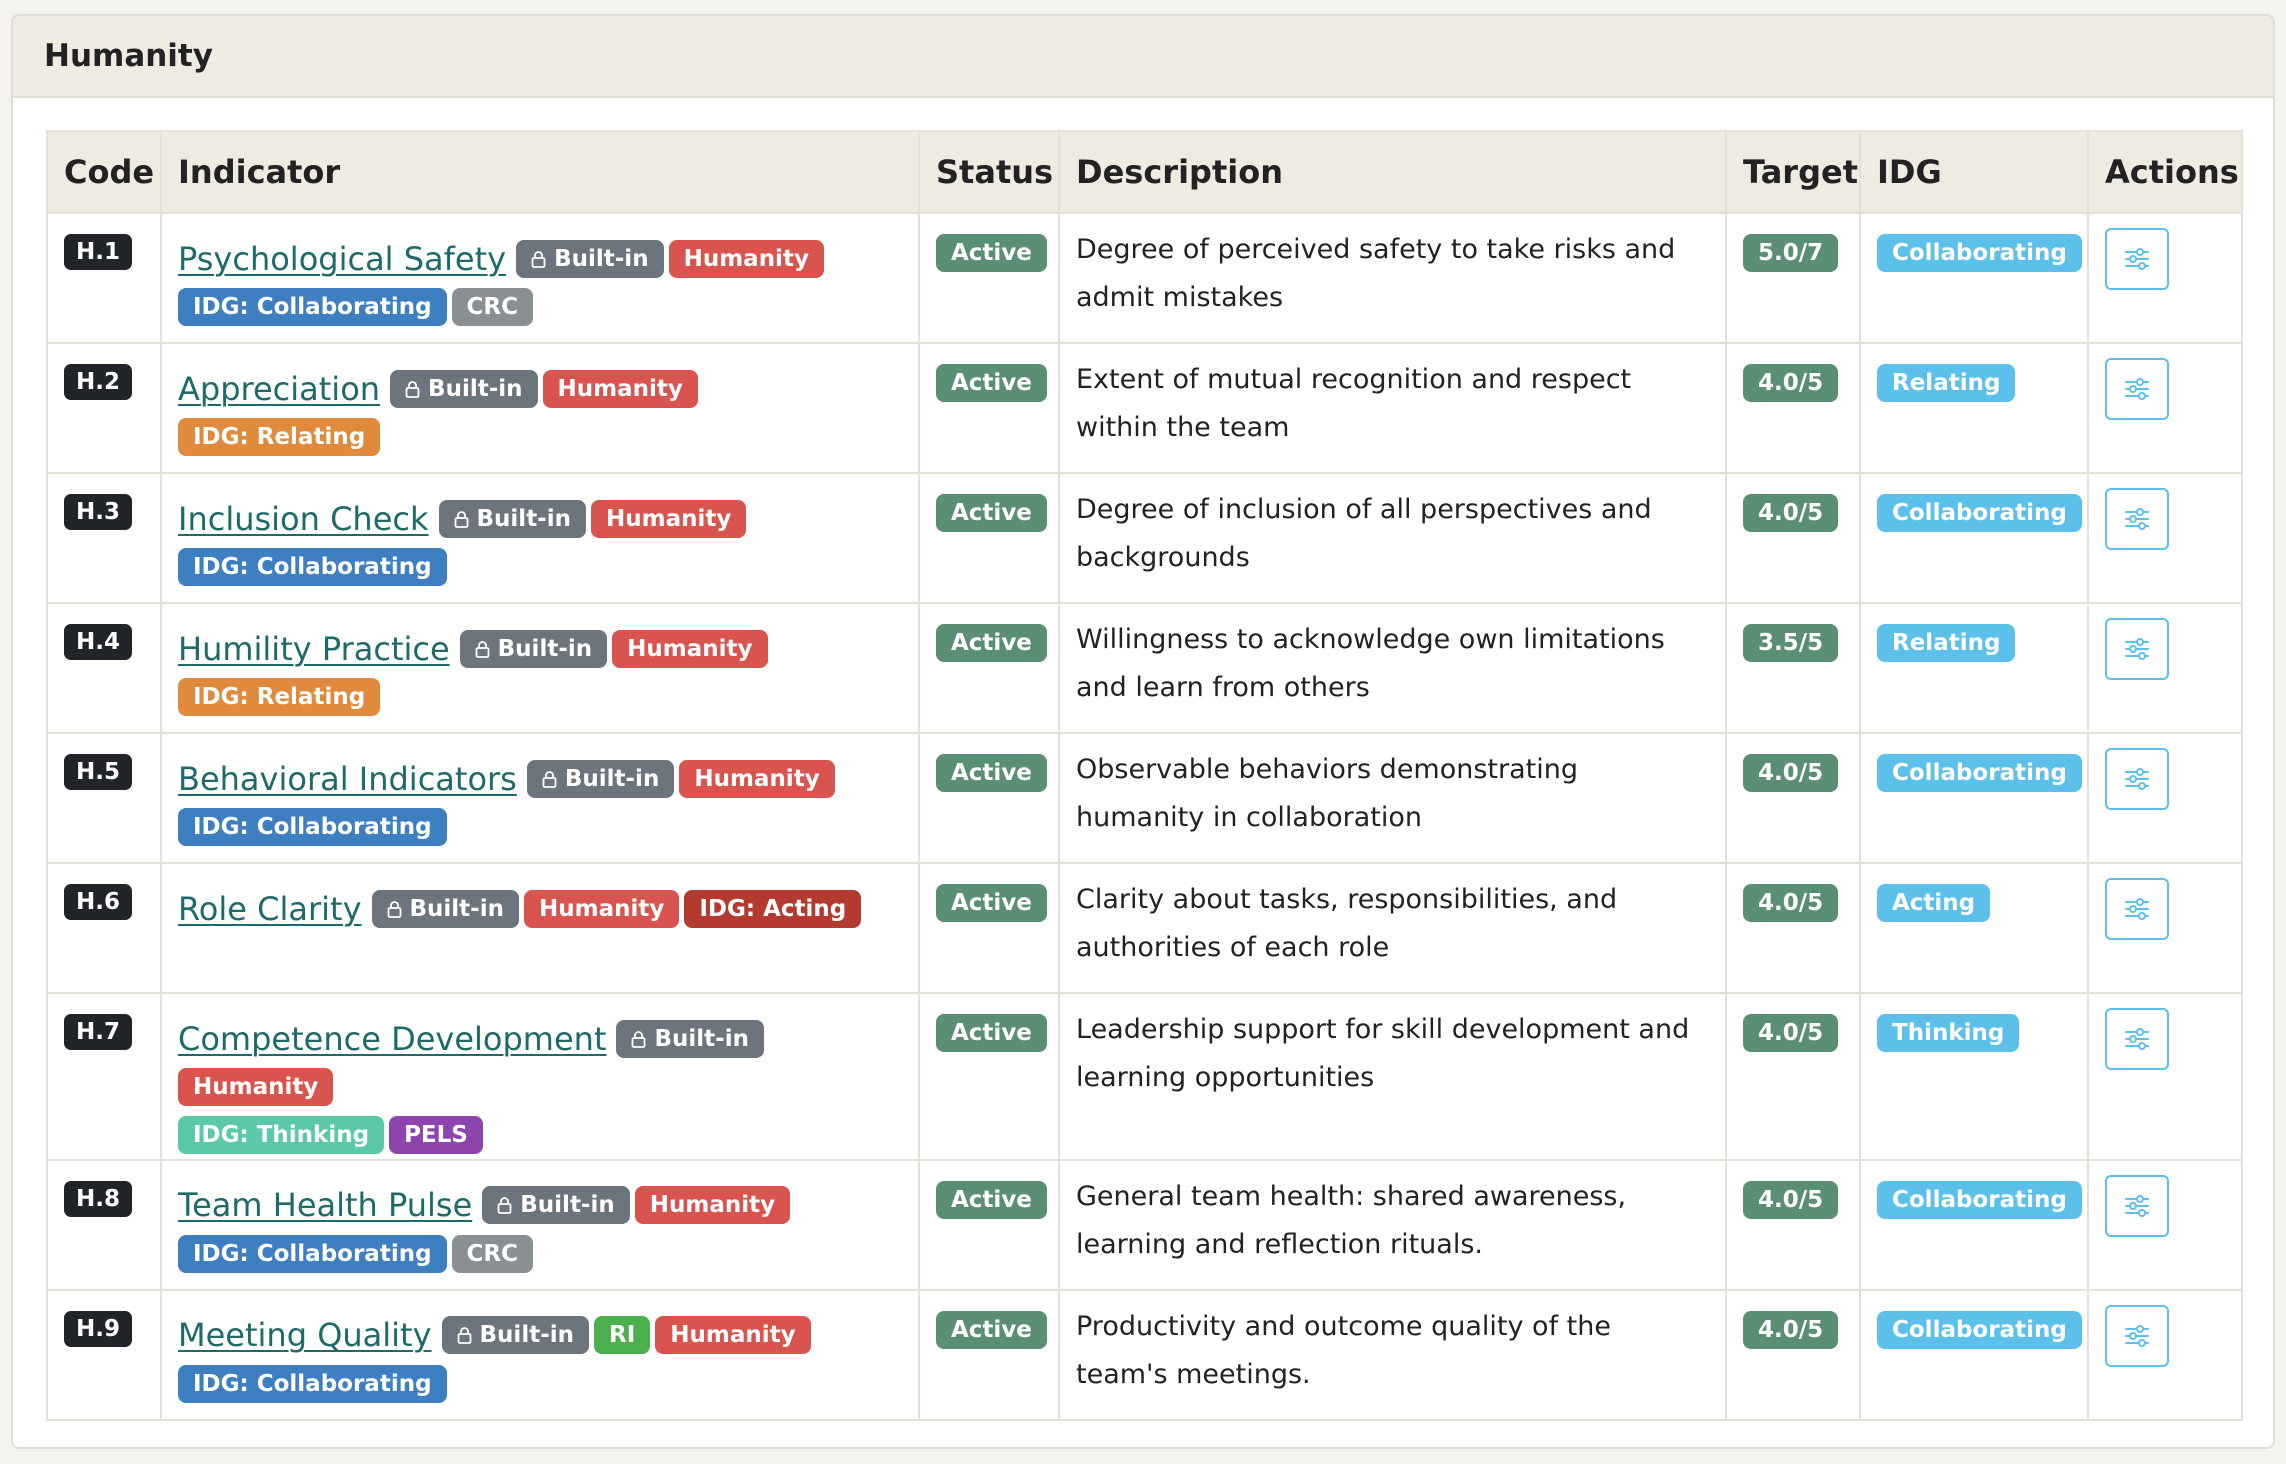  I want to click on tag-ri: RI, so click(622, 1335).